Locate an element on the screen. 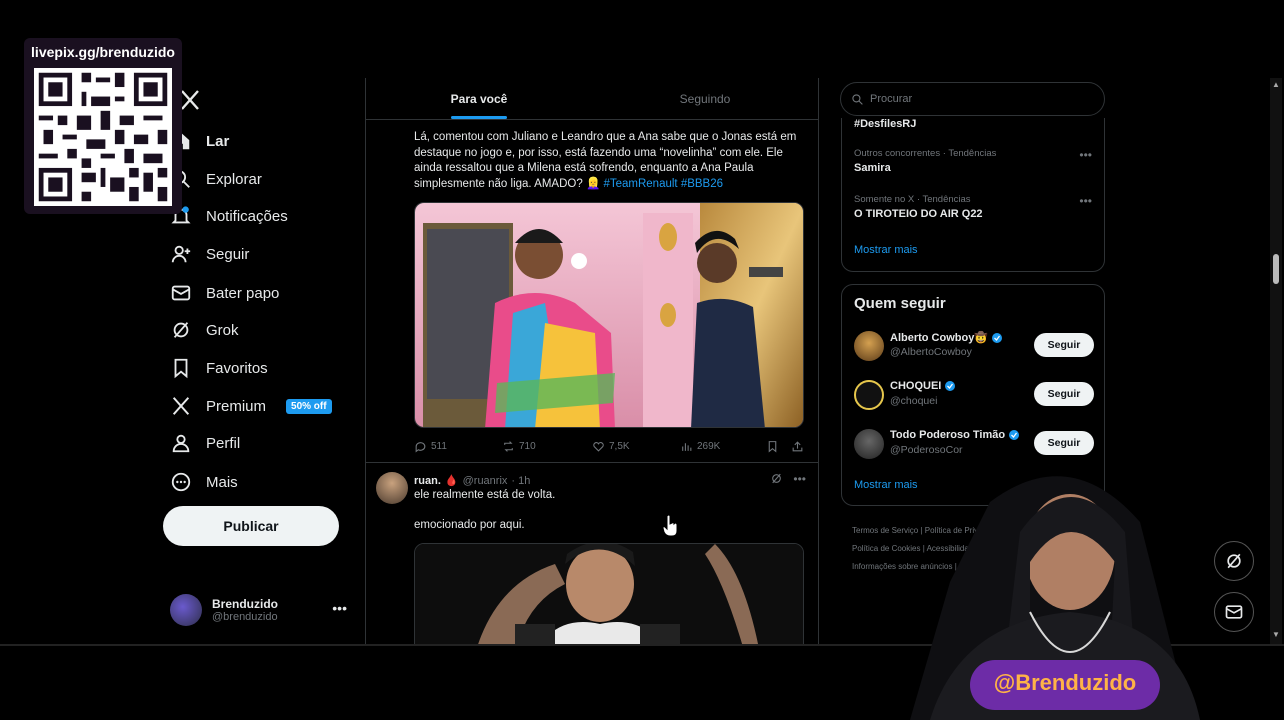 This screenshot has width=1284, height=720. trend-title: O TIROTEIO DO AIR Q22 is located at coordinates (918, 214).